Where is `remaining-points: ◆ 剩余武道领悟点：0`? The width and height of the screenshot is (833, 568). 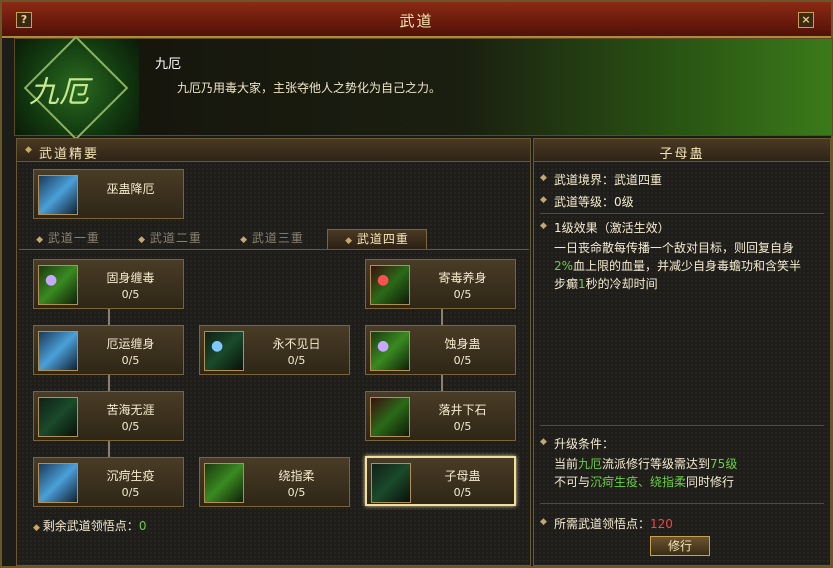
remaining-points: ◆ 剩余武道领悟点：0 is located at coordinates (89, 525).